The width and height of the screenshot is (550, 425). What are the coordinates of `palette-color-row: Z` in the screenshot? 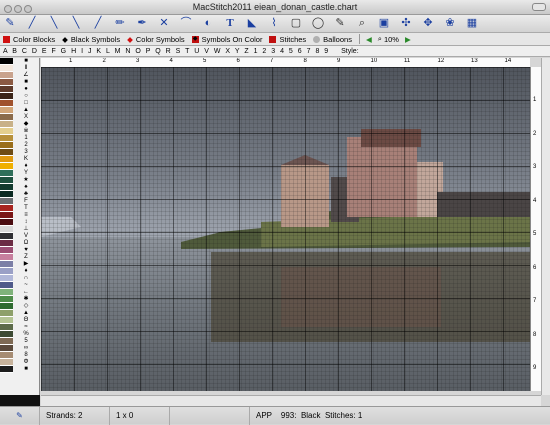 It's located at (19, 257).